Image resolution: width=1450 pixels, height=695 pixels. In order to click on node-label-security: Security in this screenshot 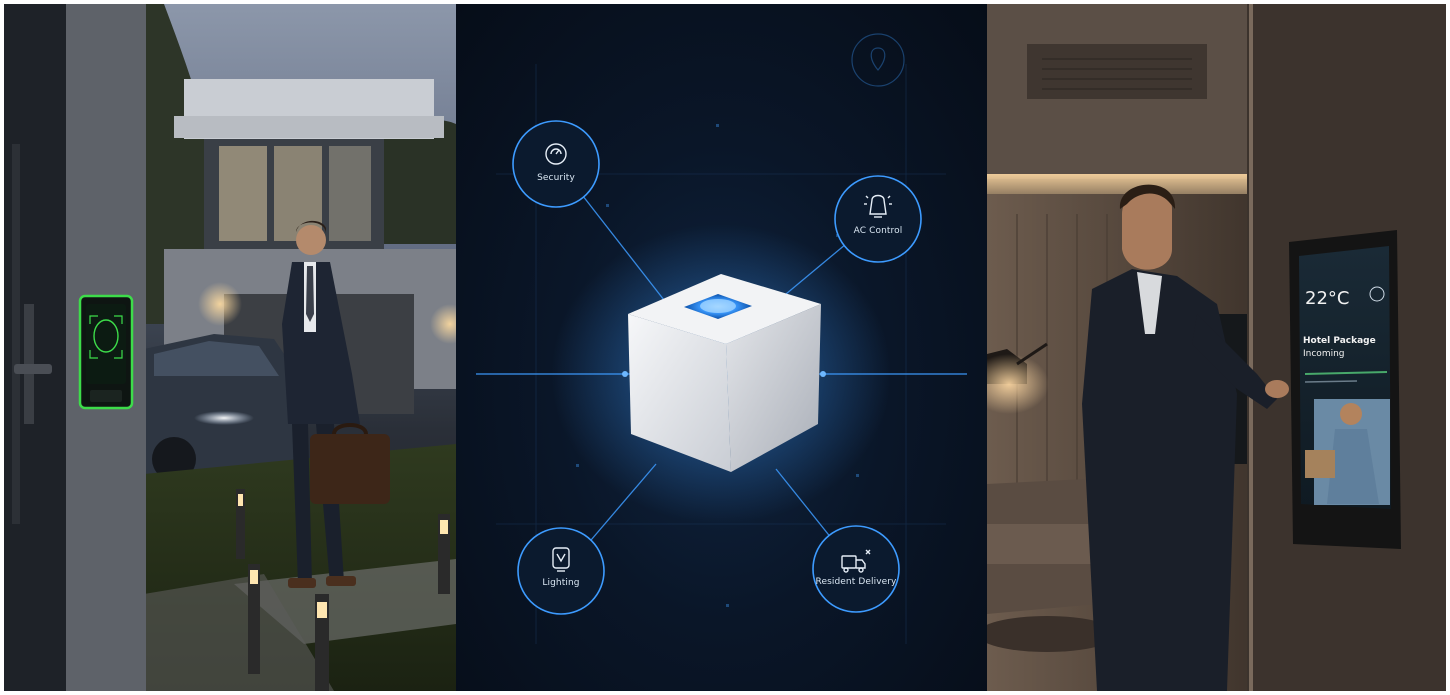, I will do `click(556, 178)`.